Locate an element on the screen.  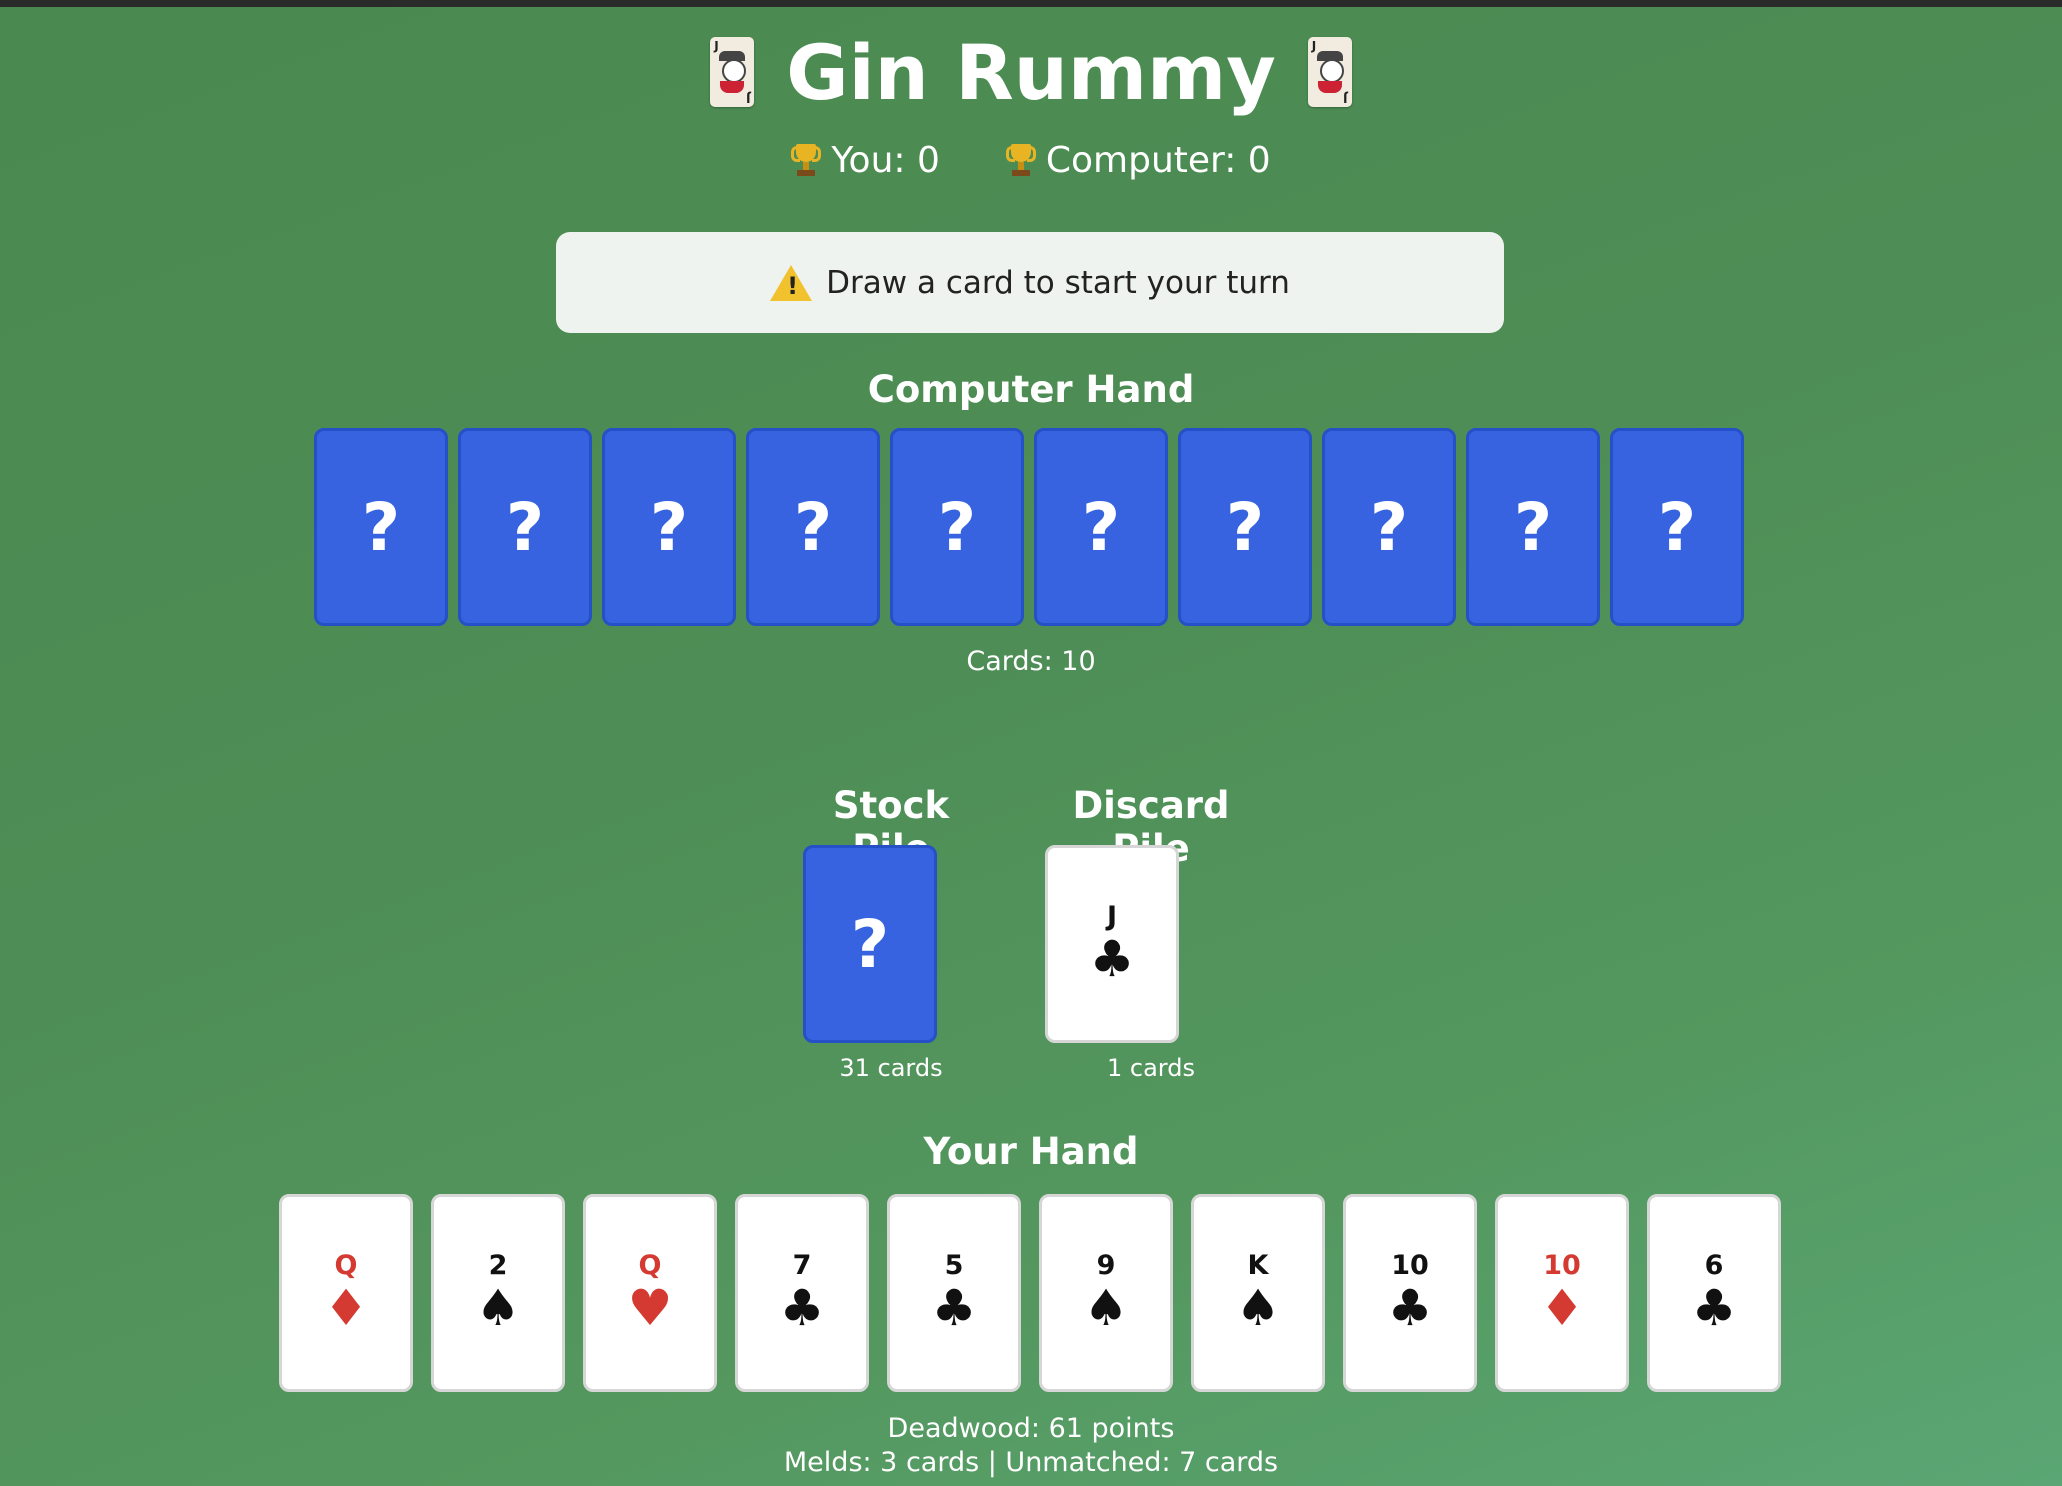
player-card: 5 ♣ is located at coordinates (954, 1293).